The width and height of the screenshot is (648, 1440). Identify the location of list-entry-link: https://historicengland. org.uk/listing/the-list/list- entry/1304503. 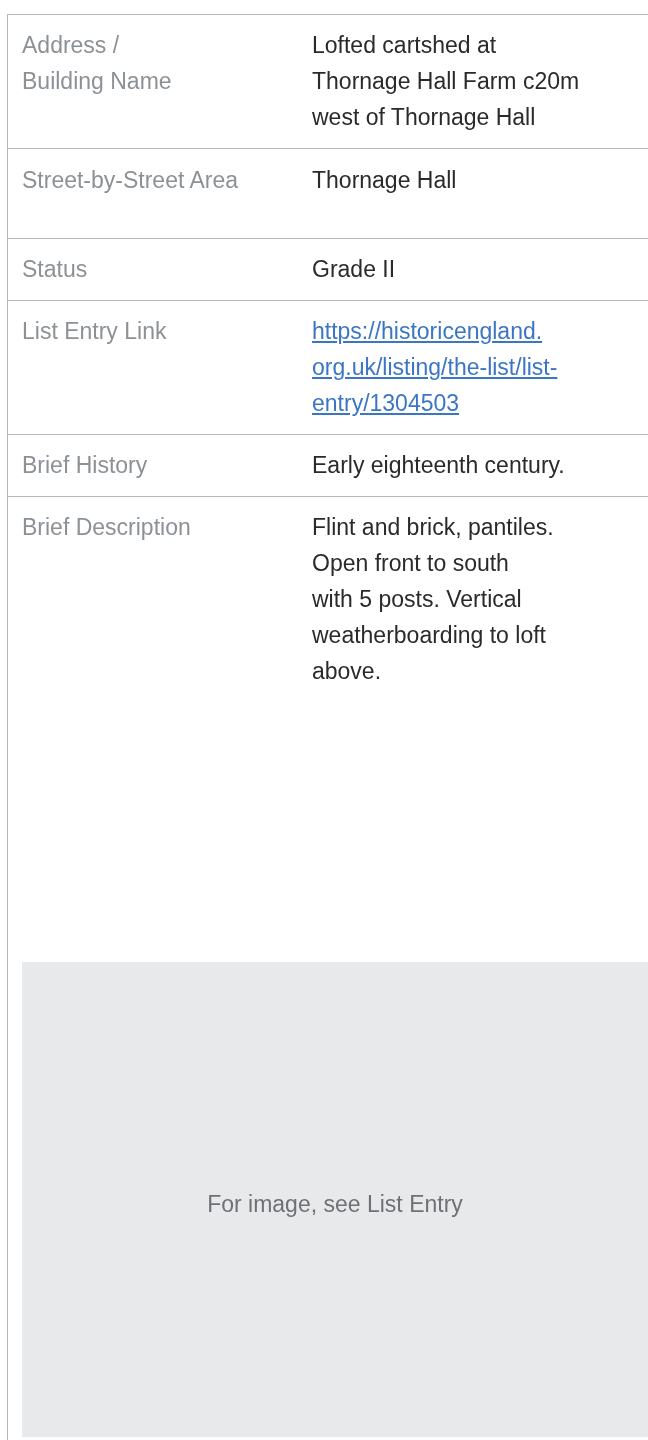
(435, 367).